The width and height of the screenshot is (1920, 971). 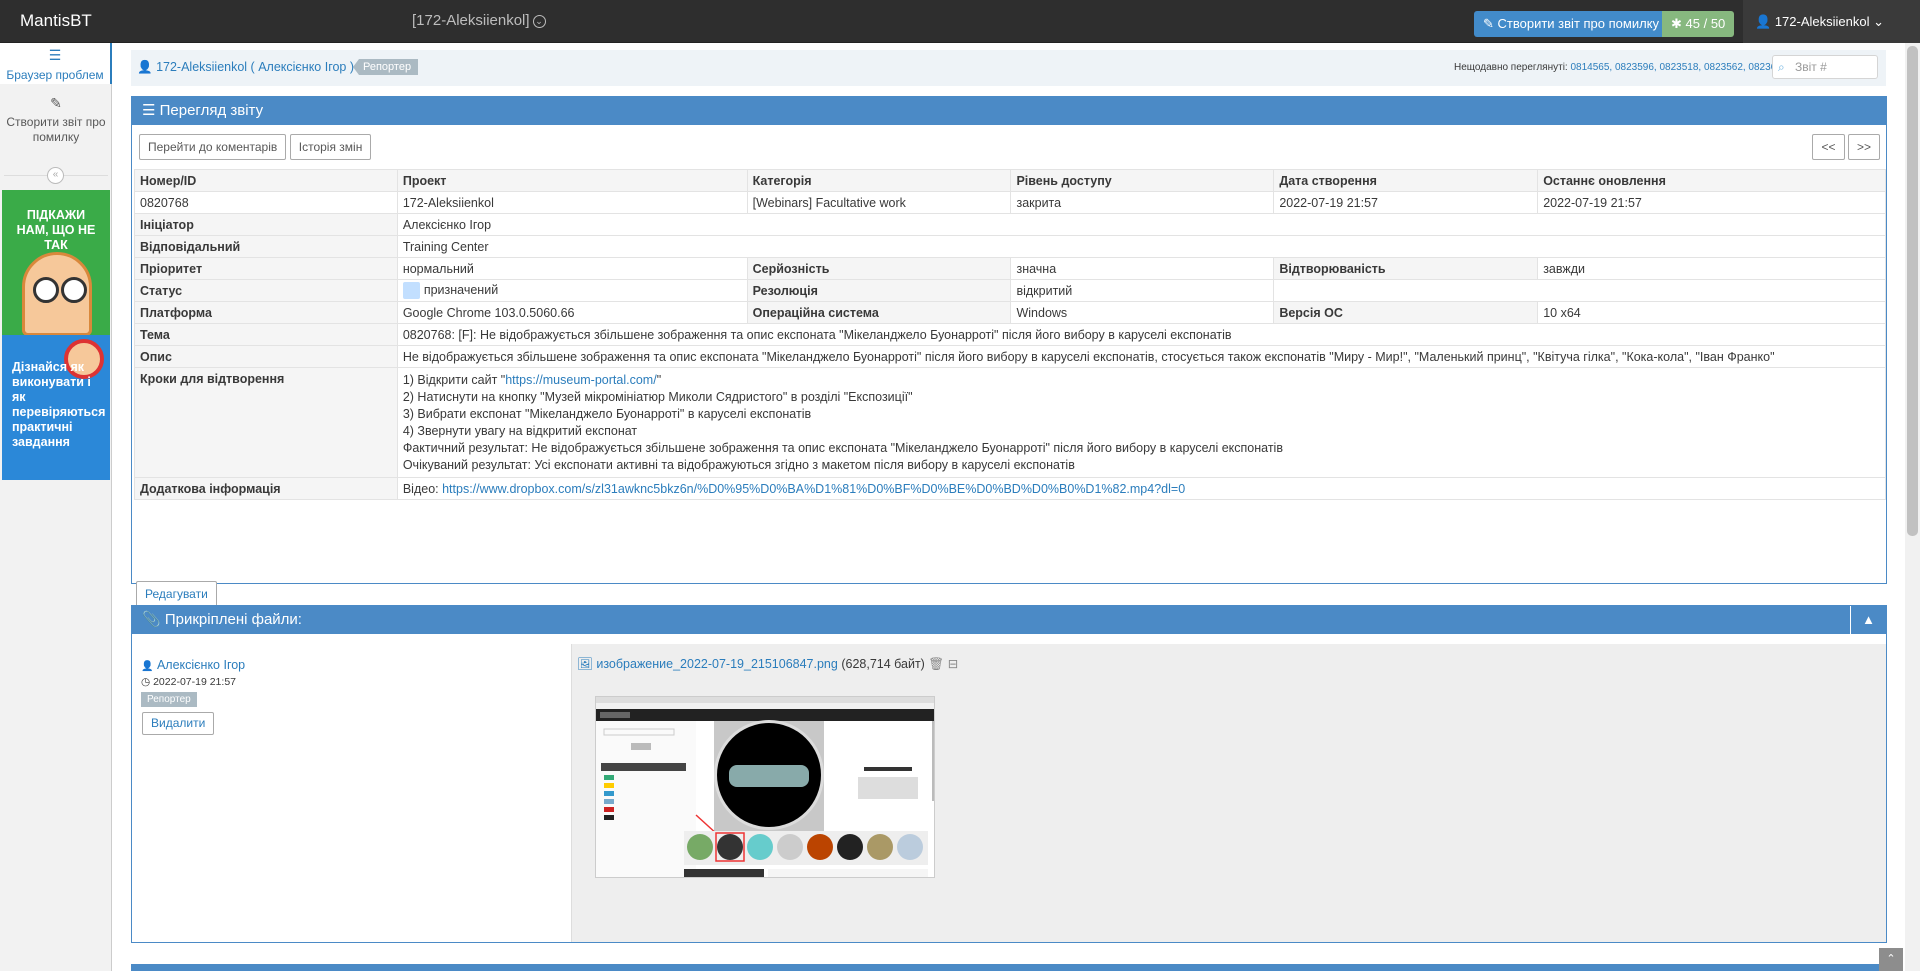 I want to click on step-4: 4) Звернути увагу на відкритий експонат, so click(x=520, y=430).